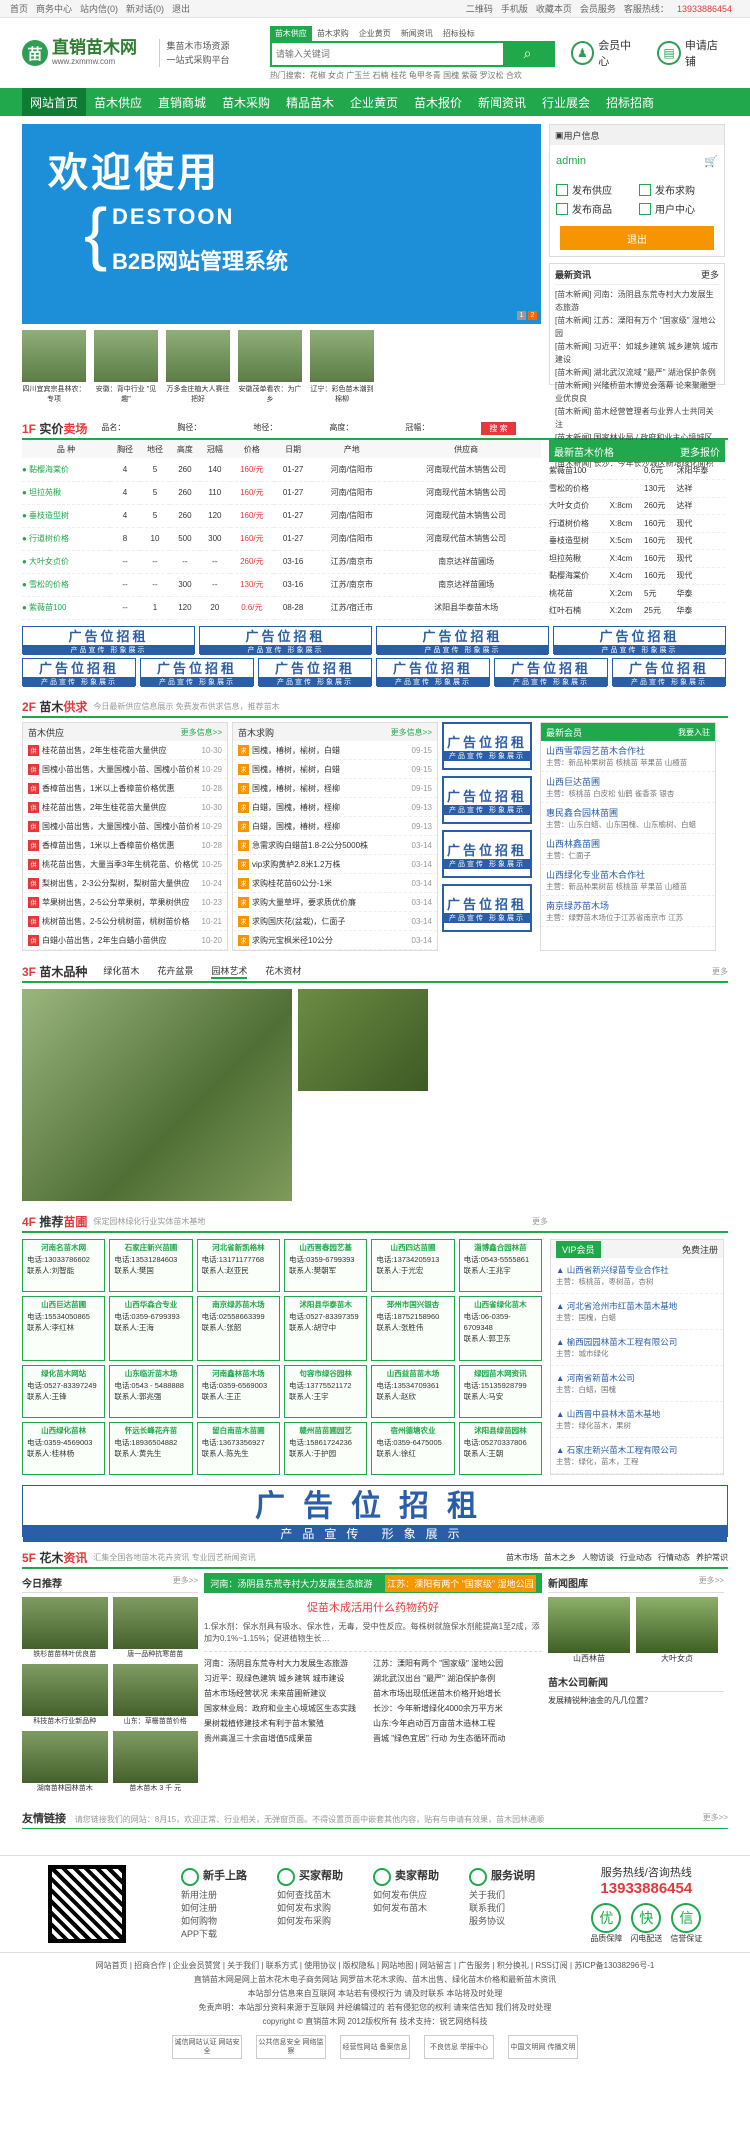 The width and height of the screenshot is (750, 2134). I want to click on trust-badge: 不良信息 举报中心, so click(459, 2047).